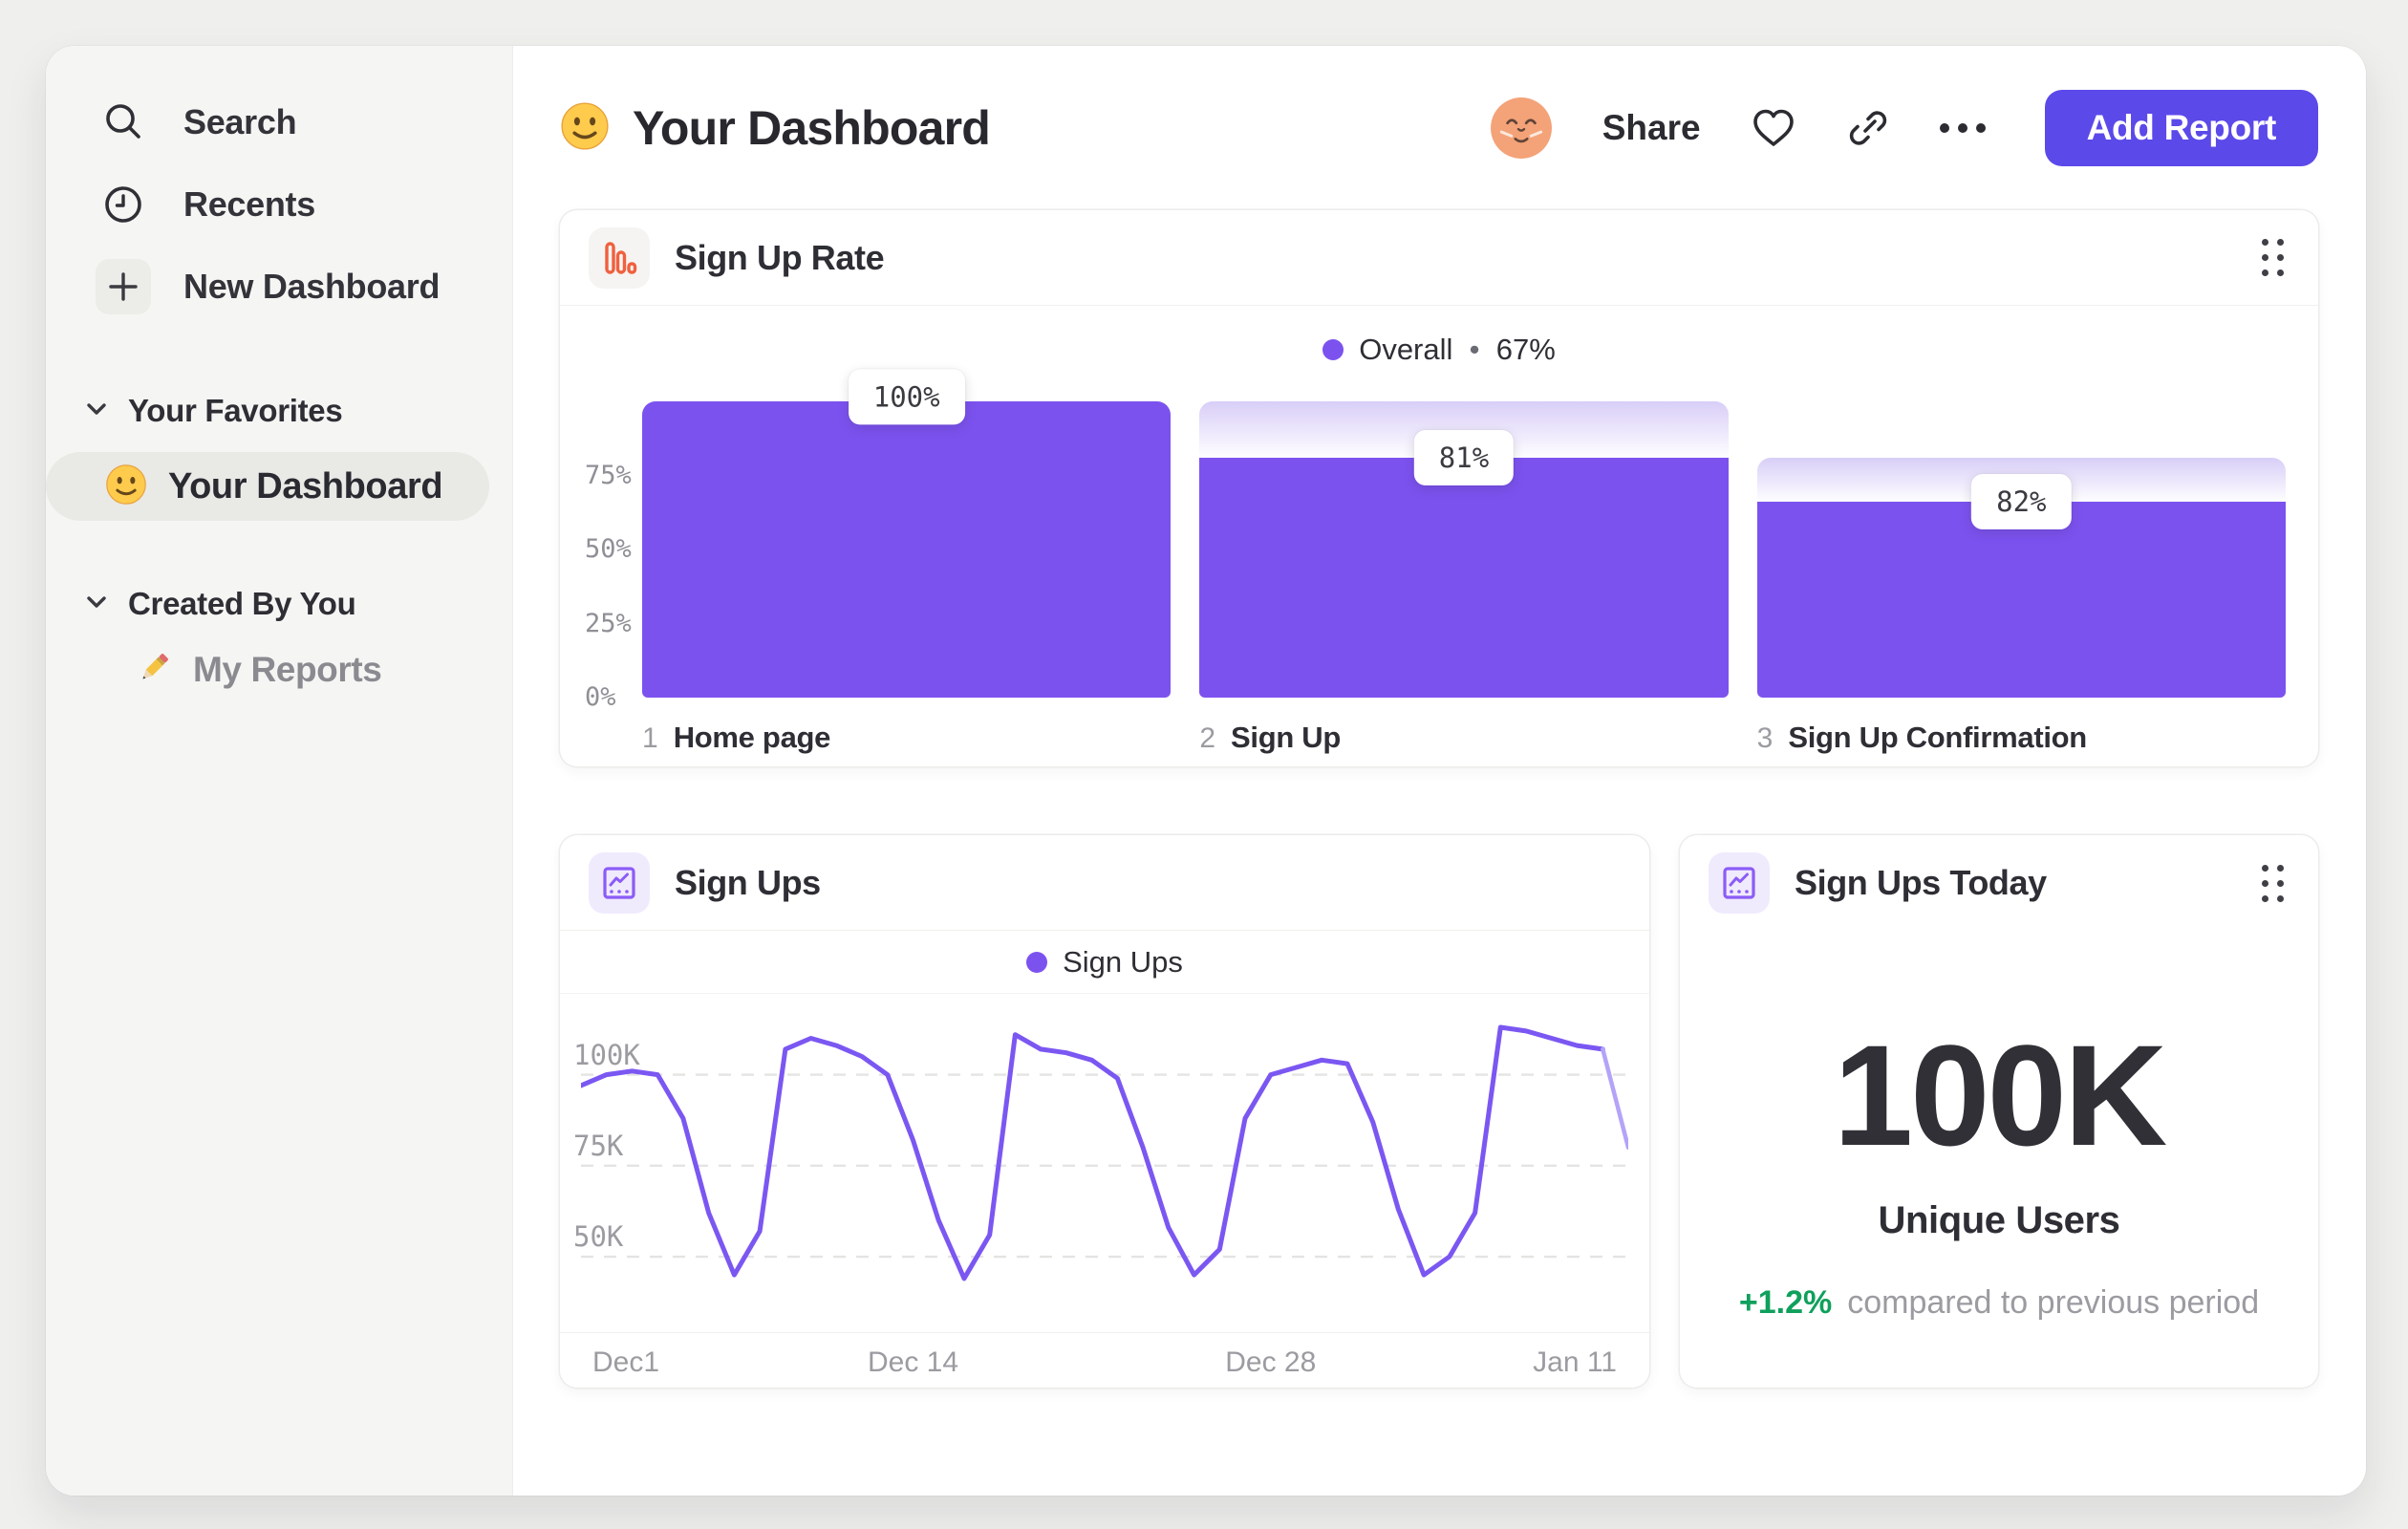 This screenshot has height=1529, width=2408. I want to click on funnel-bar: 82%, so click(2021, 549).